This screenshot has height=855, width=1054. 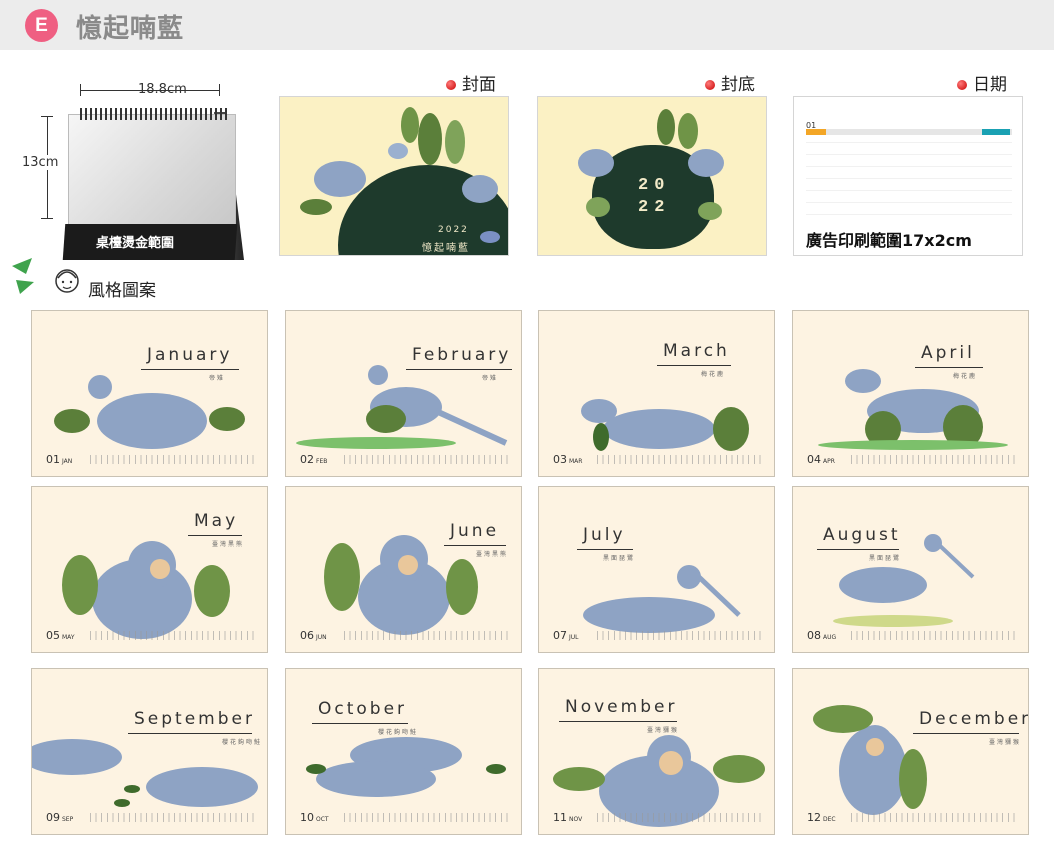 I want to click on month-name: January, so click(x=190, y=355).